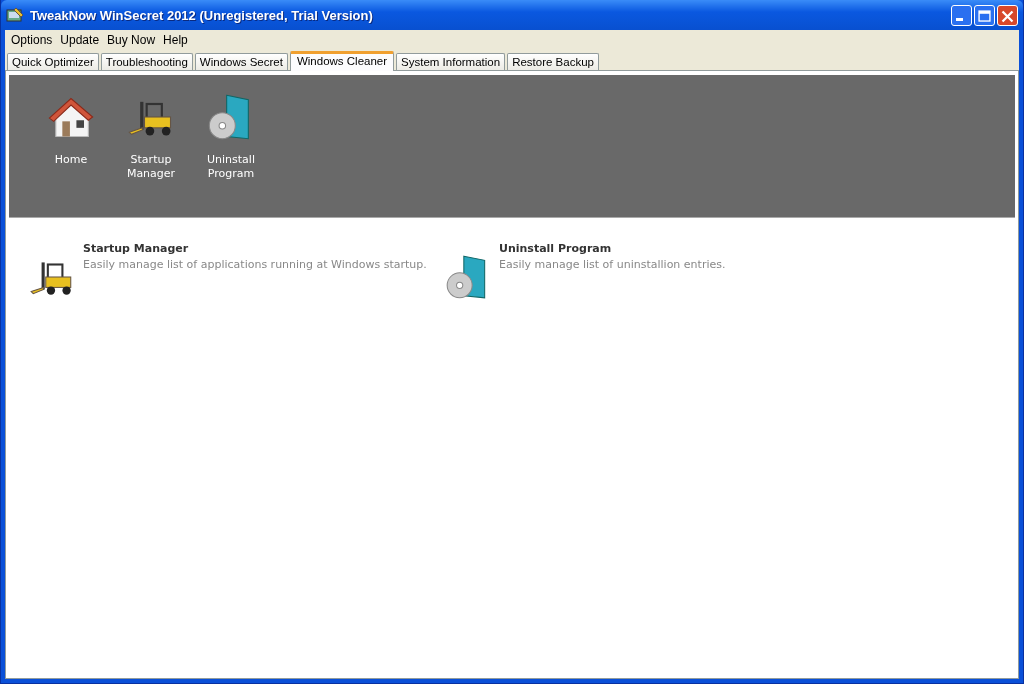 This screenshot has width=1024, height=684. I want to click on app-icon, so click(15, 15).